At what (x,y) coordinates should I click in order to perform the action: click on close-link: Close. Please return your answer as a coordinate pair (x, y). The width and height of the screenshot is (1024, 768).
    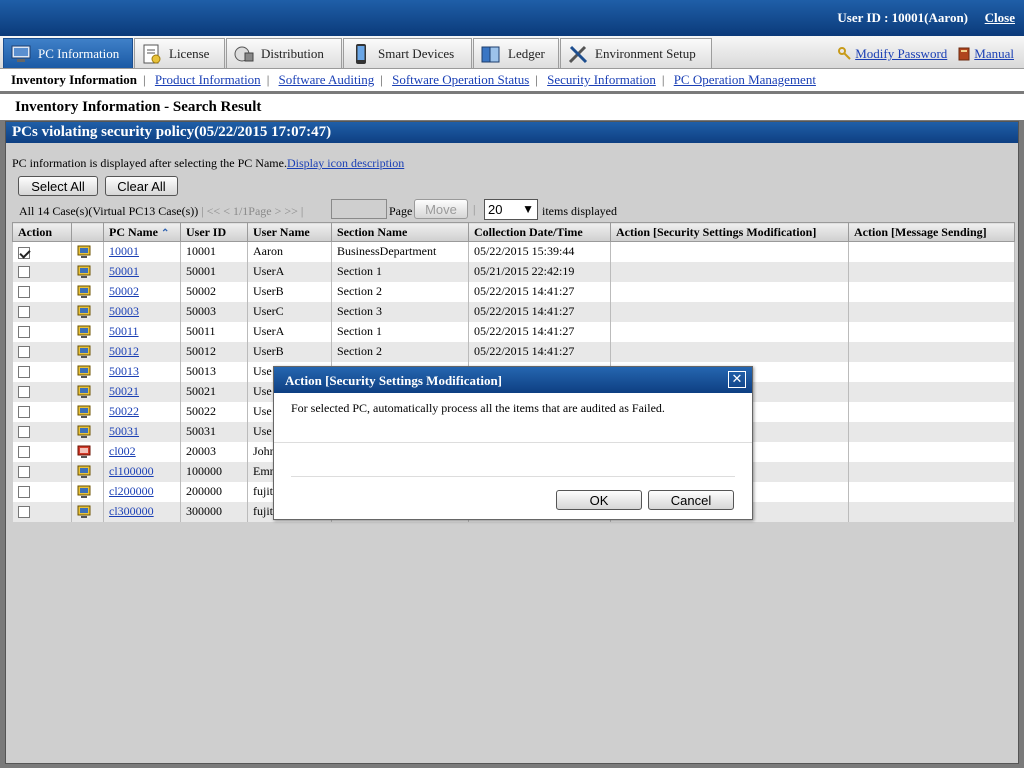
    Looking at the image, I should click on (1000, 18).